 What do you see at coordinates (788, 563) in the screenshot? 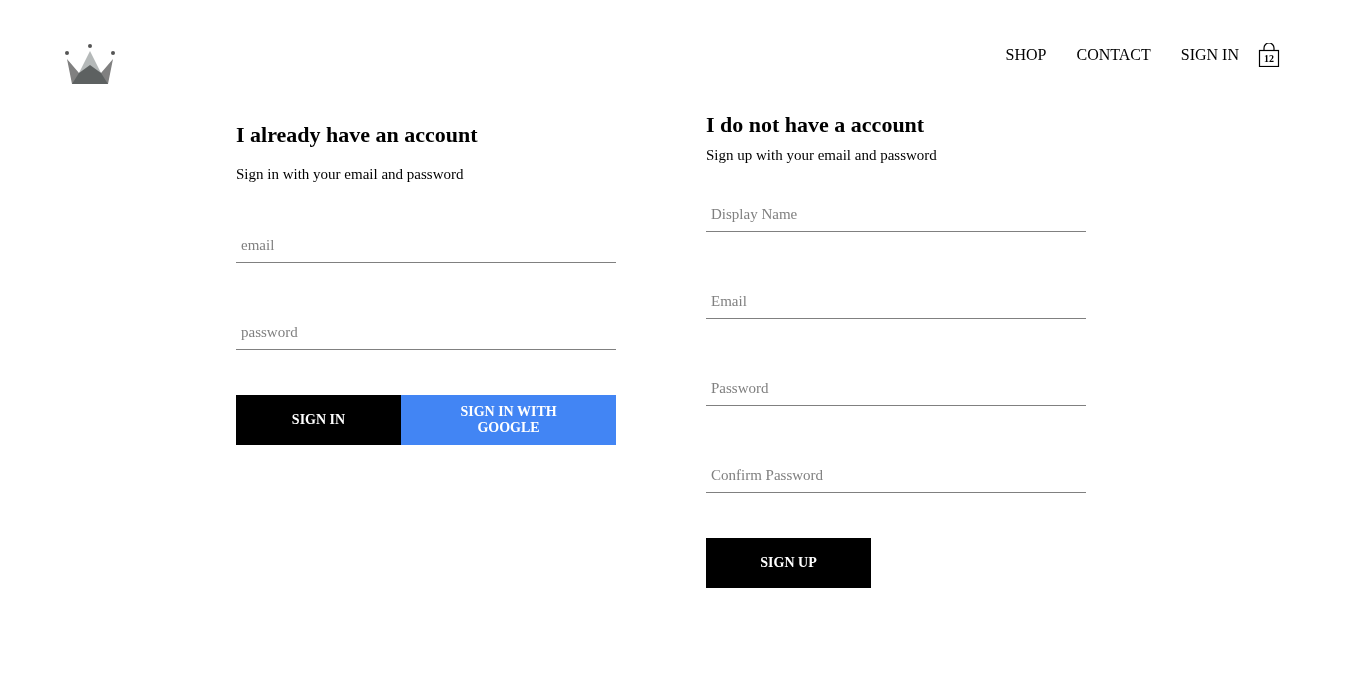
I see `button: SIGN UP` at bounding box center [788, 563].